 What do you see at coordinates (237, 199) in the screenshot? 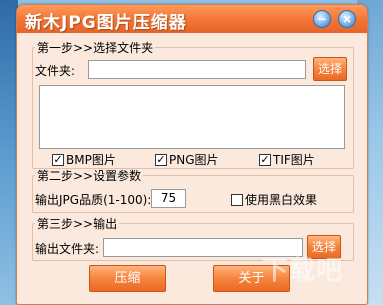
I see `bw-checkbox-box` at bounding box center [237, 199].